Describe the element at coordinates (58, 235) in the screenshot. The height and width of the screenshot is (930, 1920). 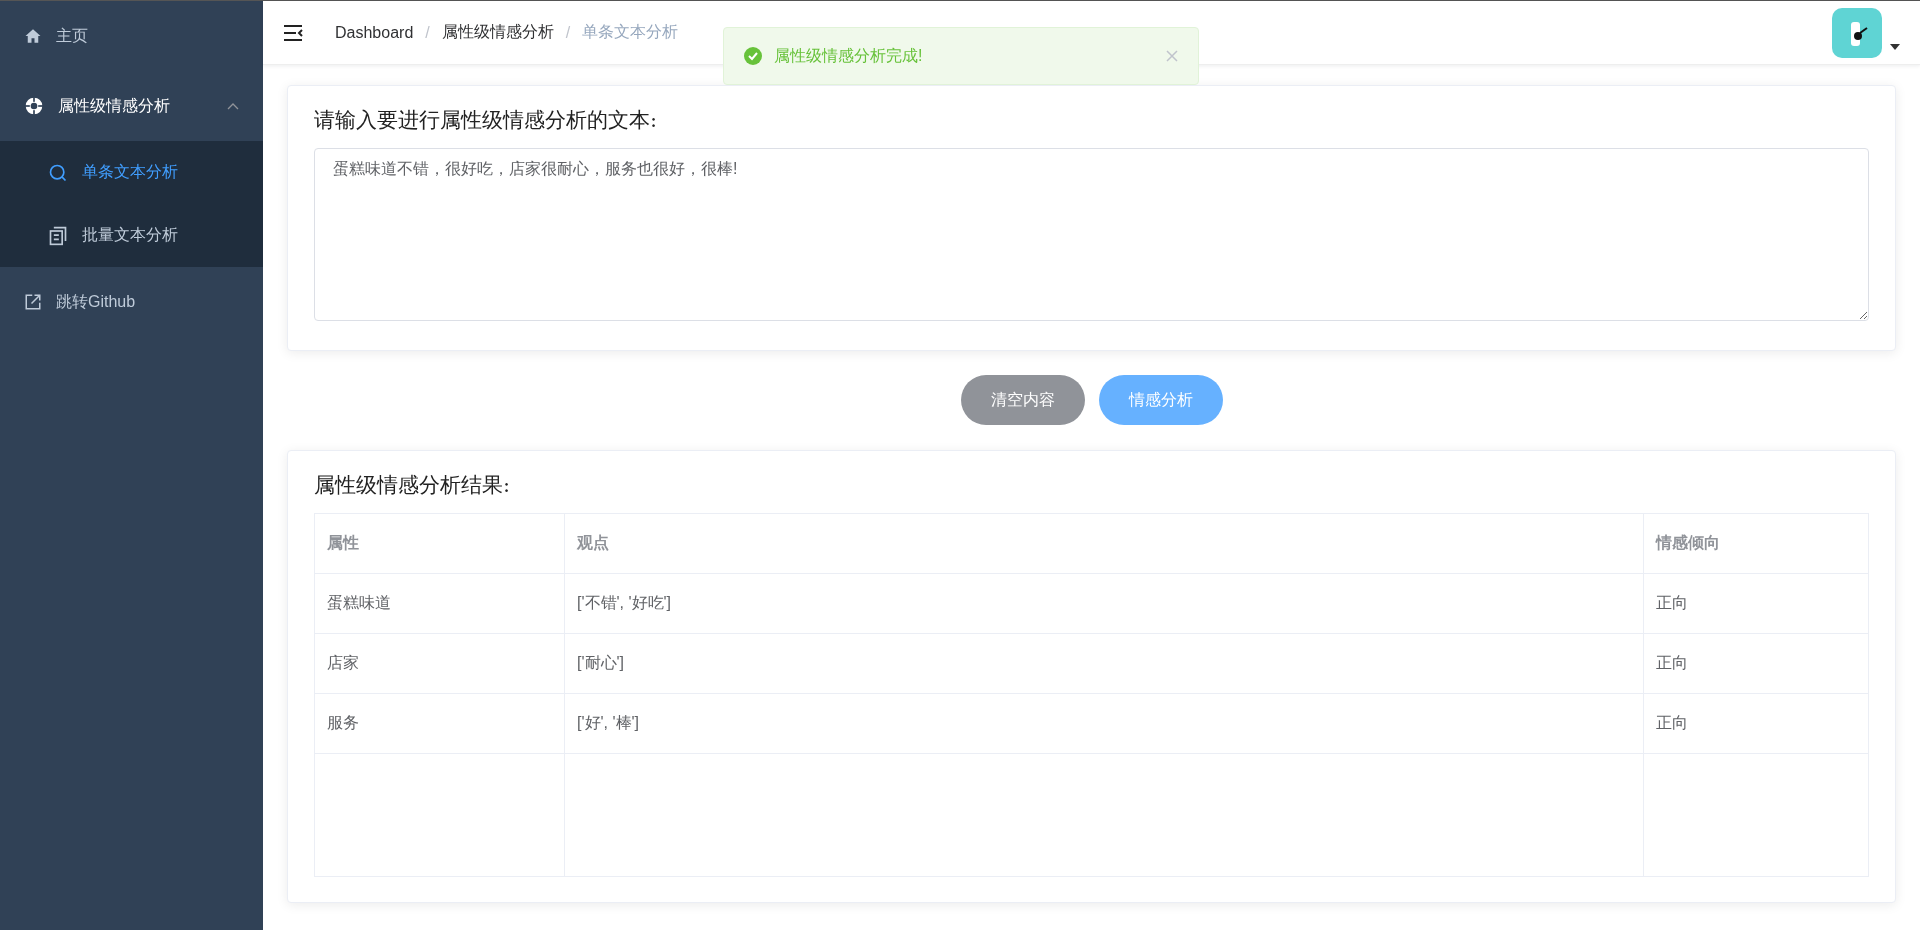
I see `document-icon` at that location.